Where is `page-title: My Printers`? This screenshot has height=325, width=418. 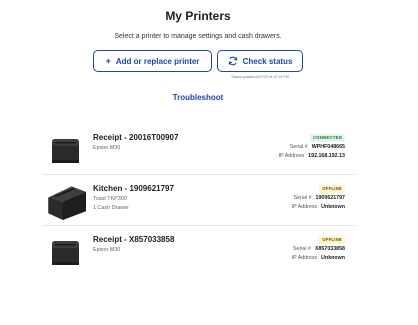
page-title: My Printers is located at coordinates (198, 16).